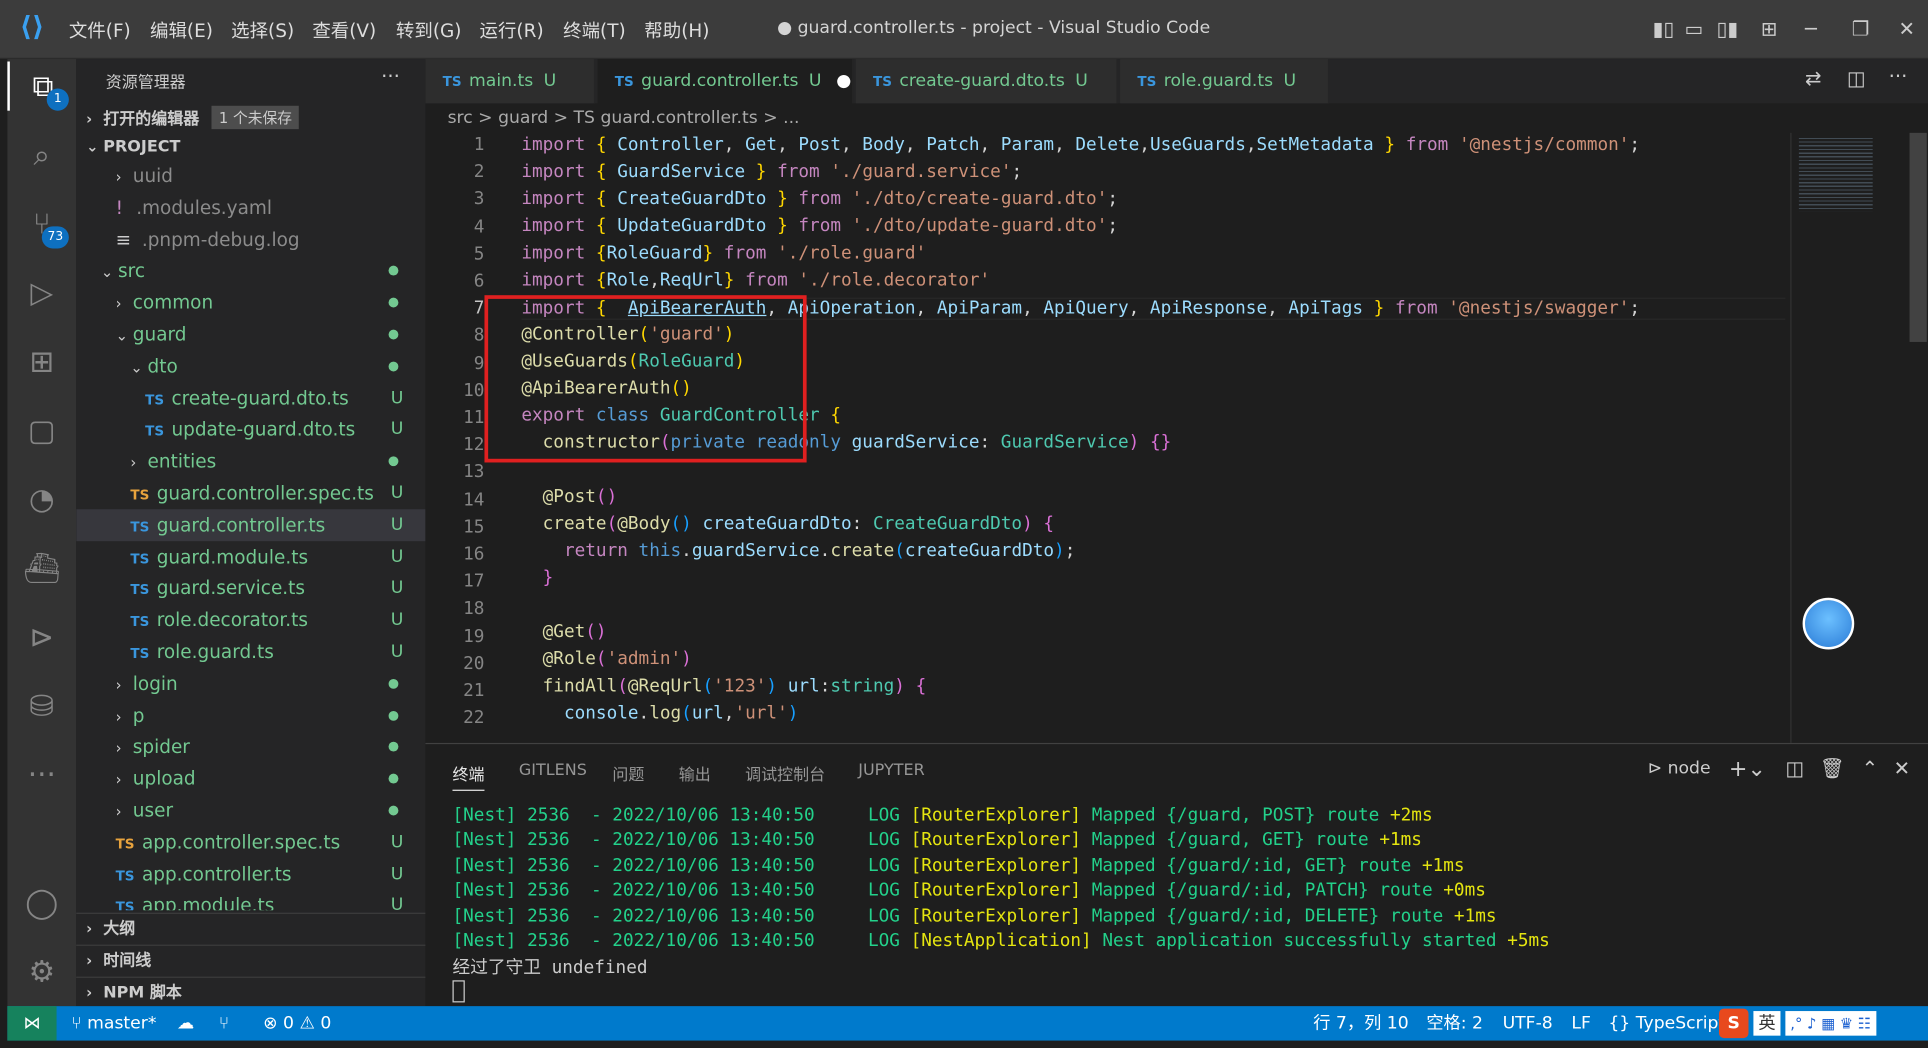  What do you see at coordinates (1861, 28) in the screenshot?
I see `restore-button: ❐` at bounding box center [1861, 28].